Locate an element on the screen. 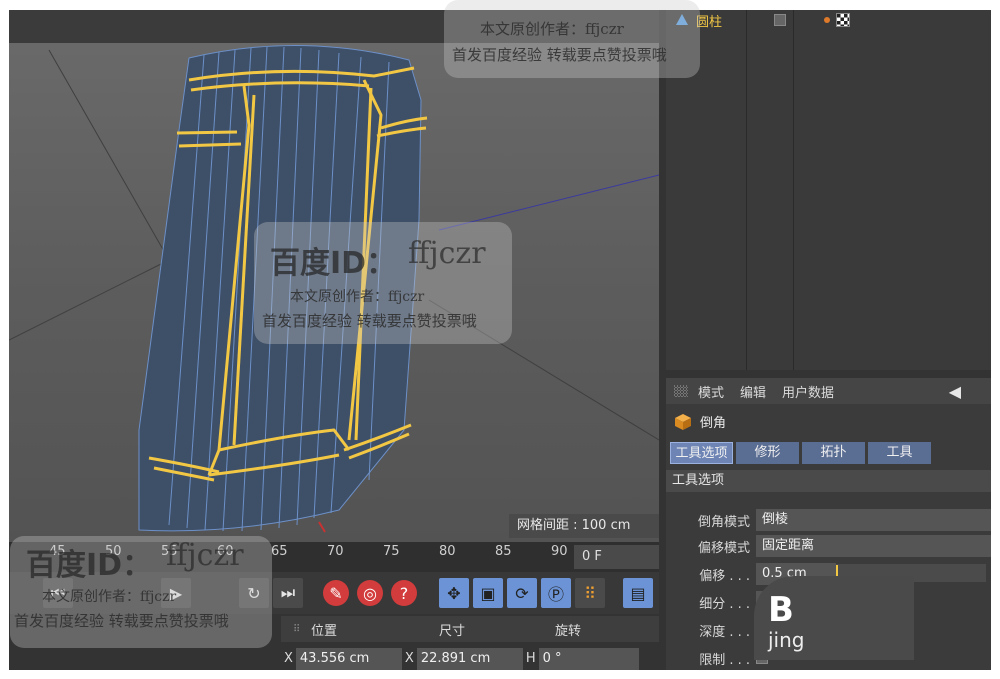 This screenshot has width=1000, height=679. size-x-input: 22.891 cm is located at coordinates (469, 659).